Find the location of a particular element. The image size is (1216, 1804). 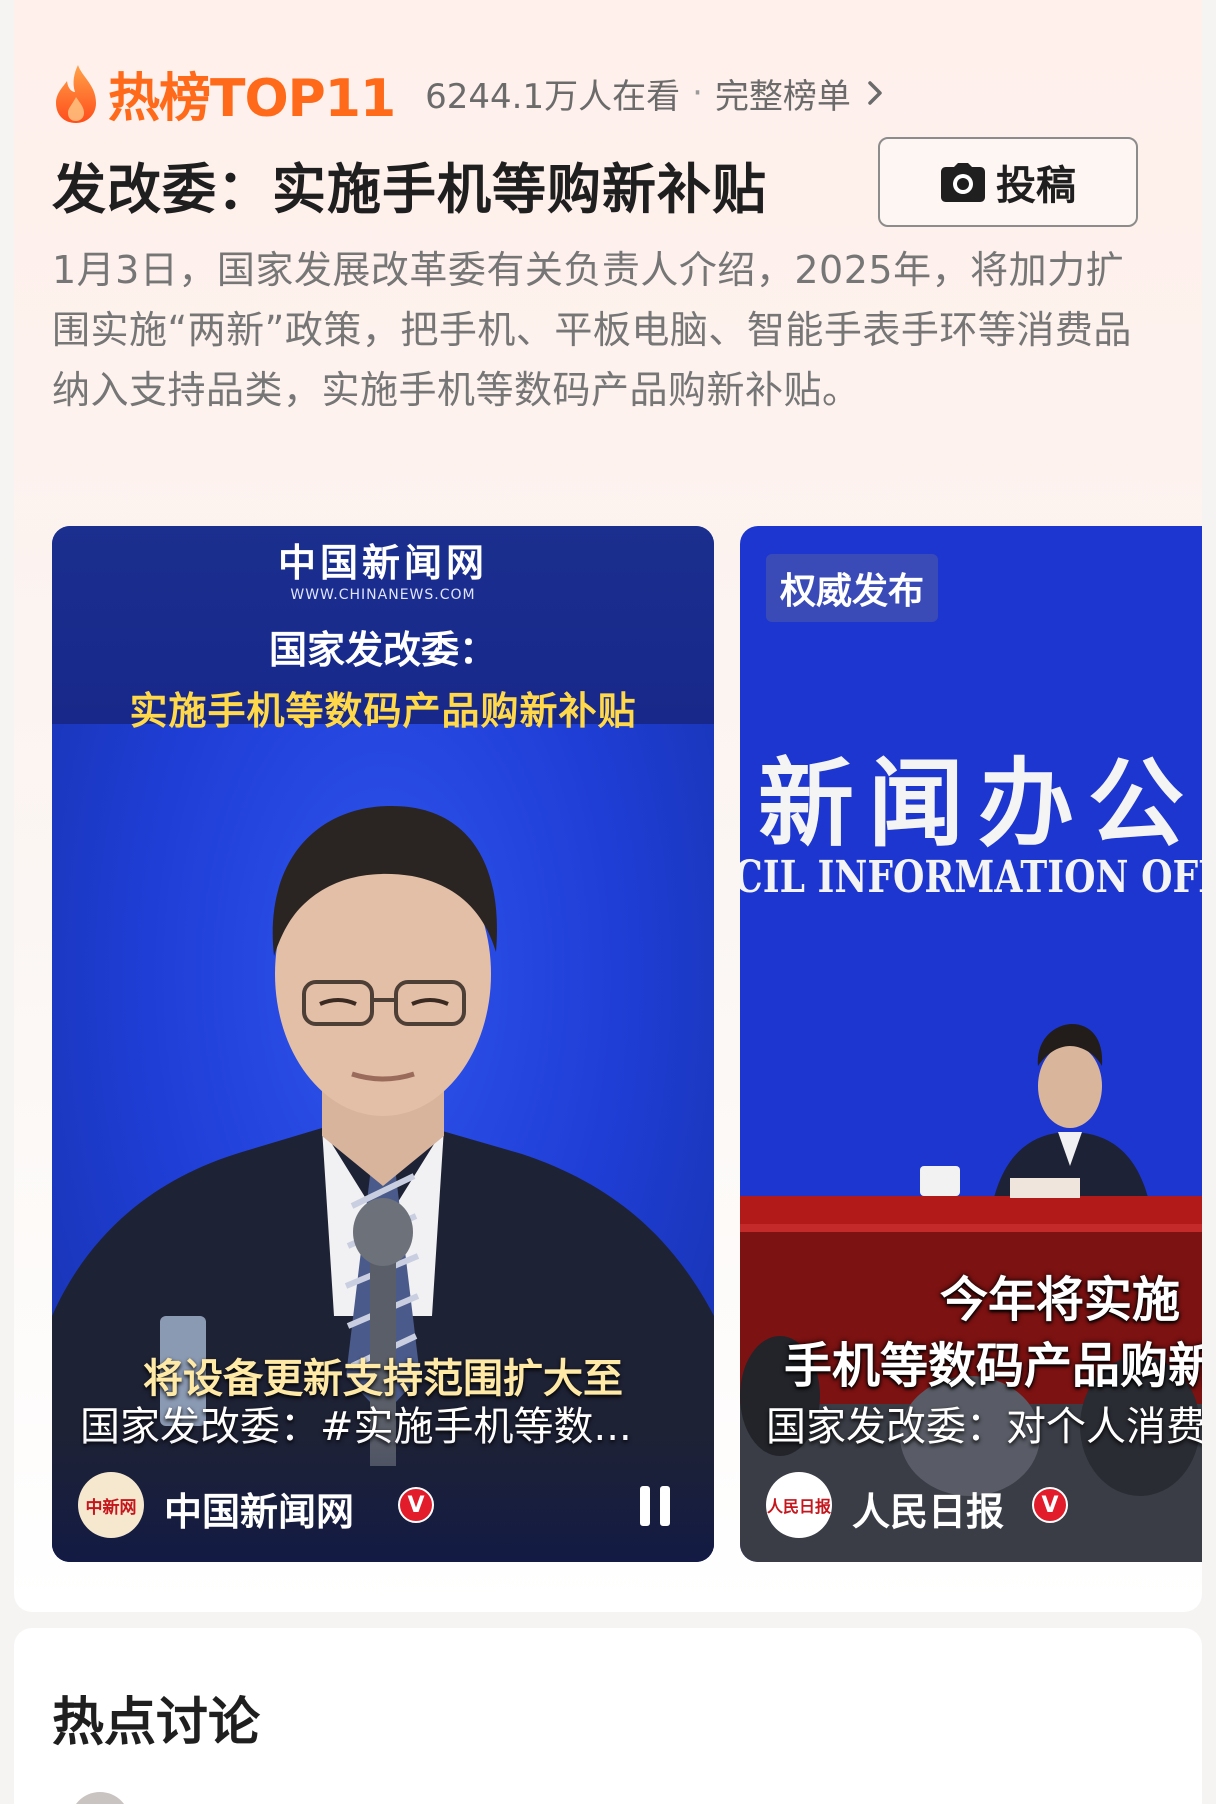

topic-headline: 发改委：实施手机等购新补贴 is located at coordinates (409, 184).